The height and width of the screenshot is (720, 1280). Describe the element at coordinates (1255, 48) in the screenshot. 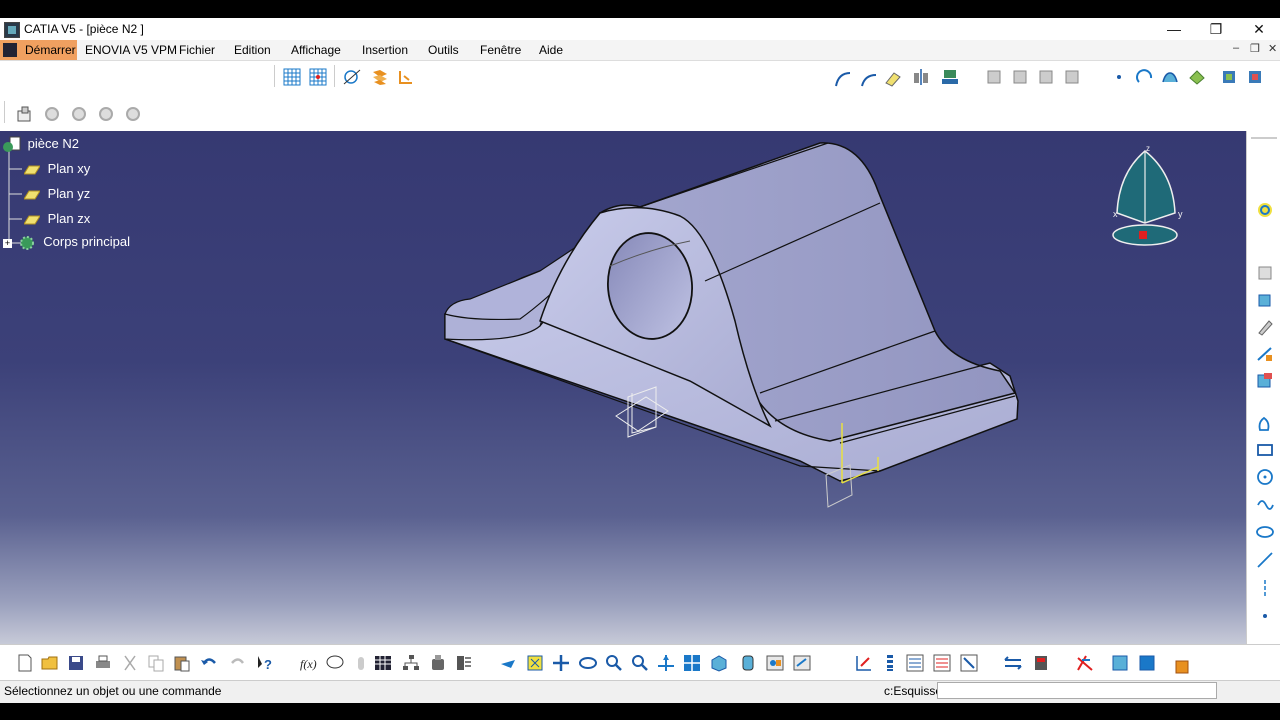

I see `doc-restore-button: ❐` at that location.